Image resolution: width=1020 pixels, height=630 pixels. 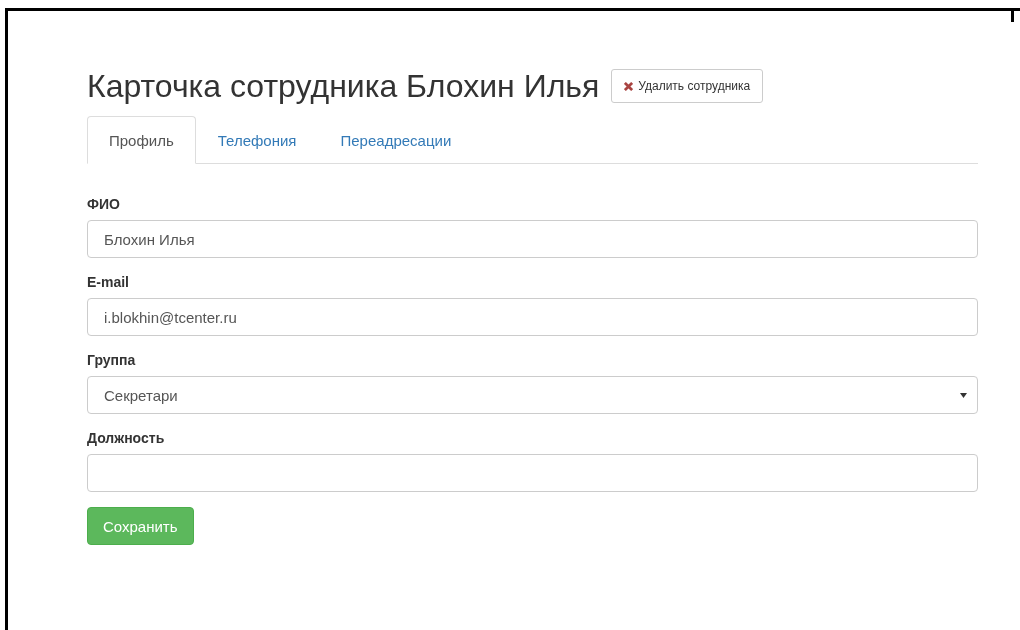 What do you see at coordinates (532, 395) in the screenshot?
I see `group-dropdown: Секретари` at bounding box center [532, 395].